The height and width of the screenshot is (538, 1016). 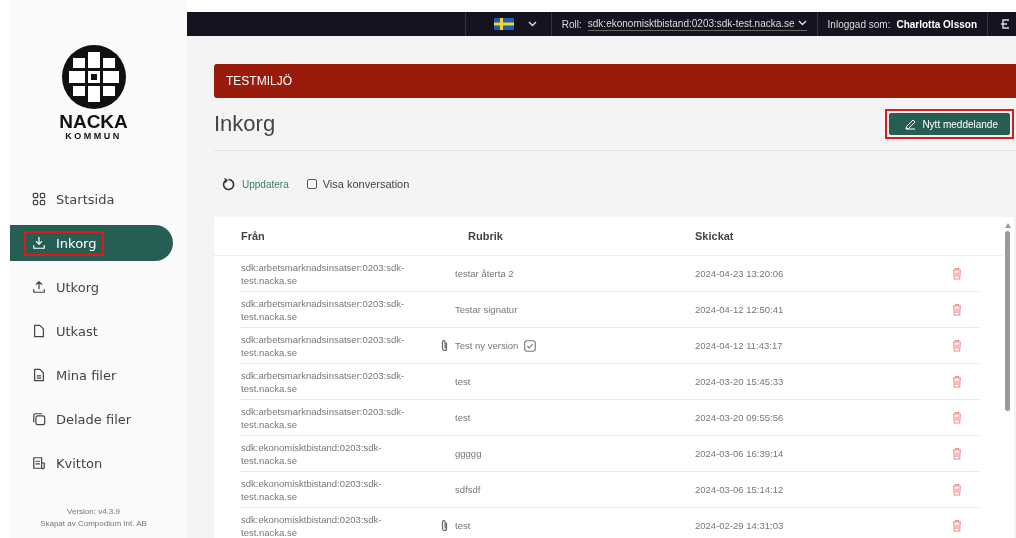 What do you see at coordinates (91, 463) in the screenshot?
I see `nav-item: Kvitton` at bounding box center [91, 463].